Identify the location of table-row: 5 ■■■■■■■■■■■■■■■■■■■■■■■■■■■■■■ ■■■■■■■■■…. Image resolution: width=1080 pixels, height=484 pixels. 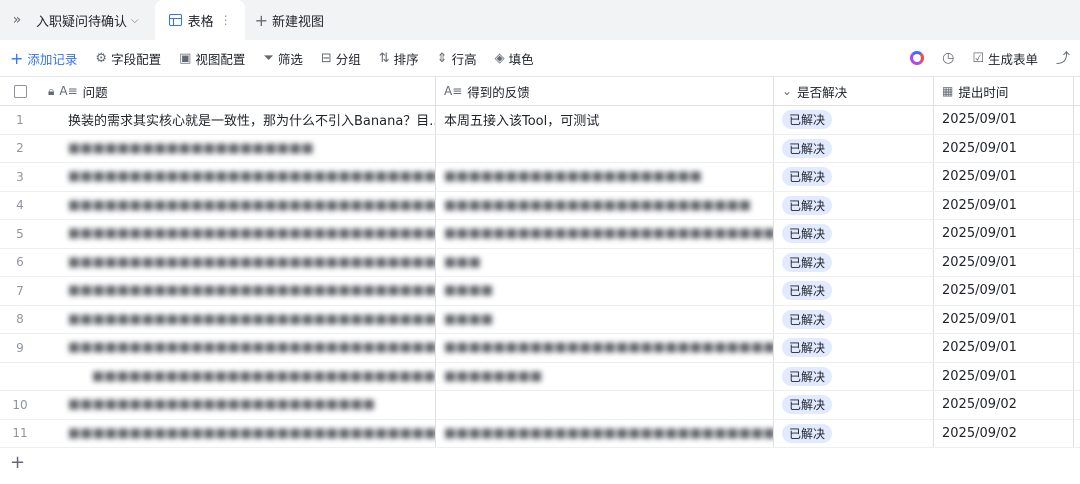
(540, 234).